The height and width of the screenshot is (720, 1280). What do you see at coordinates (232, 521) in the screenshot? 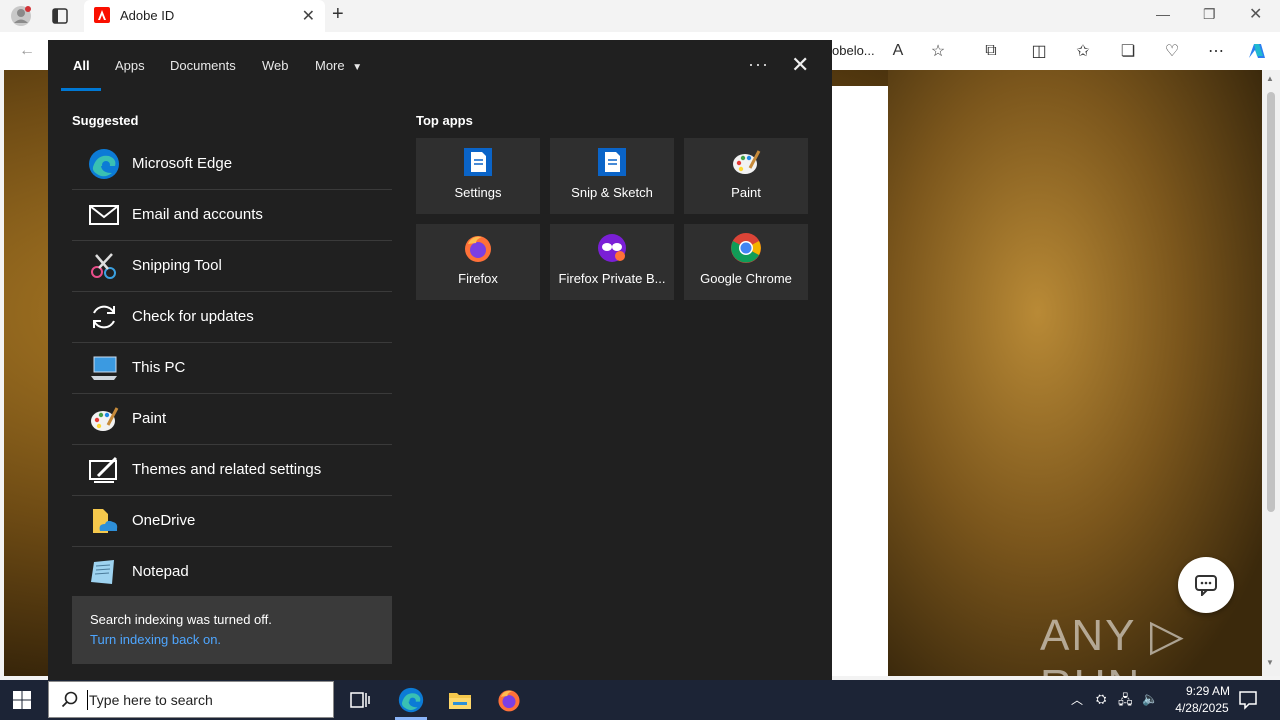
I see `suggested-item-onedrive: OneDrive` at bounding box center [232, 521].